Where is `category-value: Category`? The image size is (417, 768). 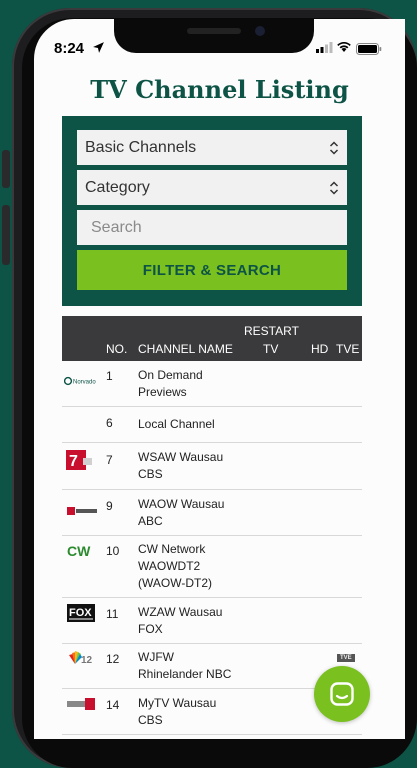 category-value: Category is located at coordinates (117, 187).